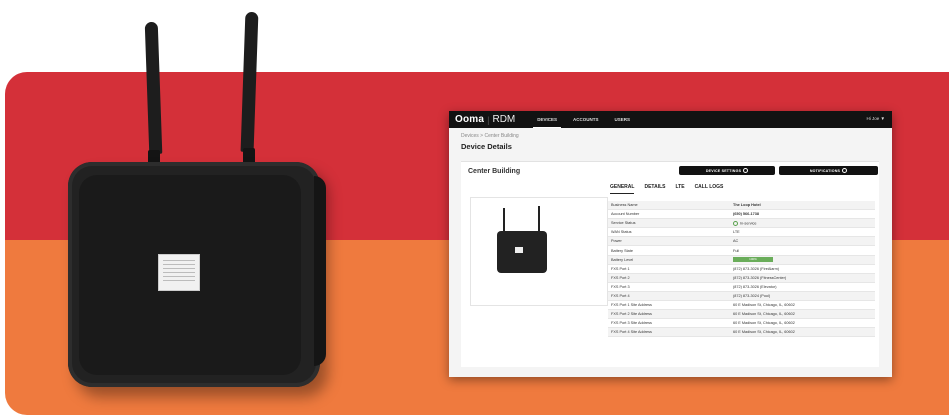  Describe the element at coordinates (735, 223) in the screenshot. I see `status-circle-icon` at that location.